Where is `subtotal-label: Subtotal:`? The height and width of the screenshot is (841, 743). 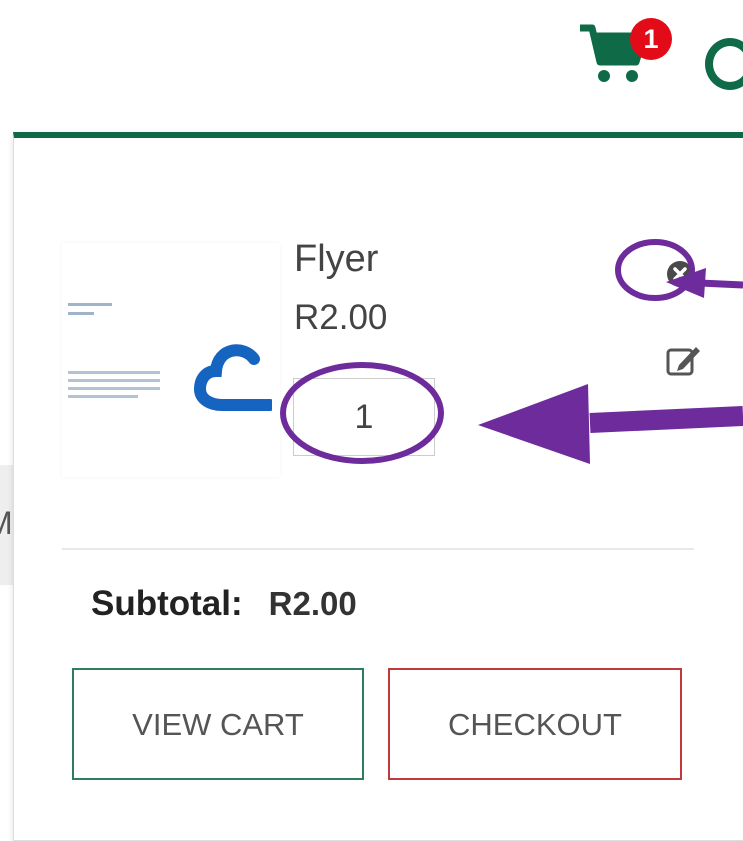 subtotal-label: Subtotal: is located at coordinates (167, 603).